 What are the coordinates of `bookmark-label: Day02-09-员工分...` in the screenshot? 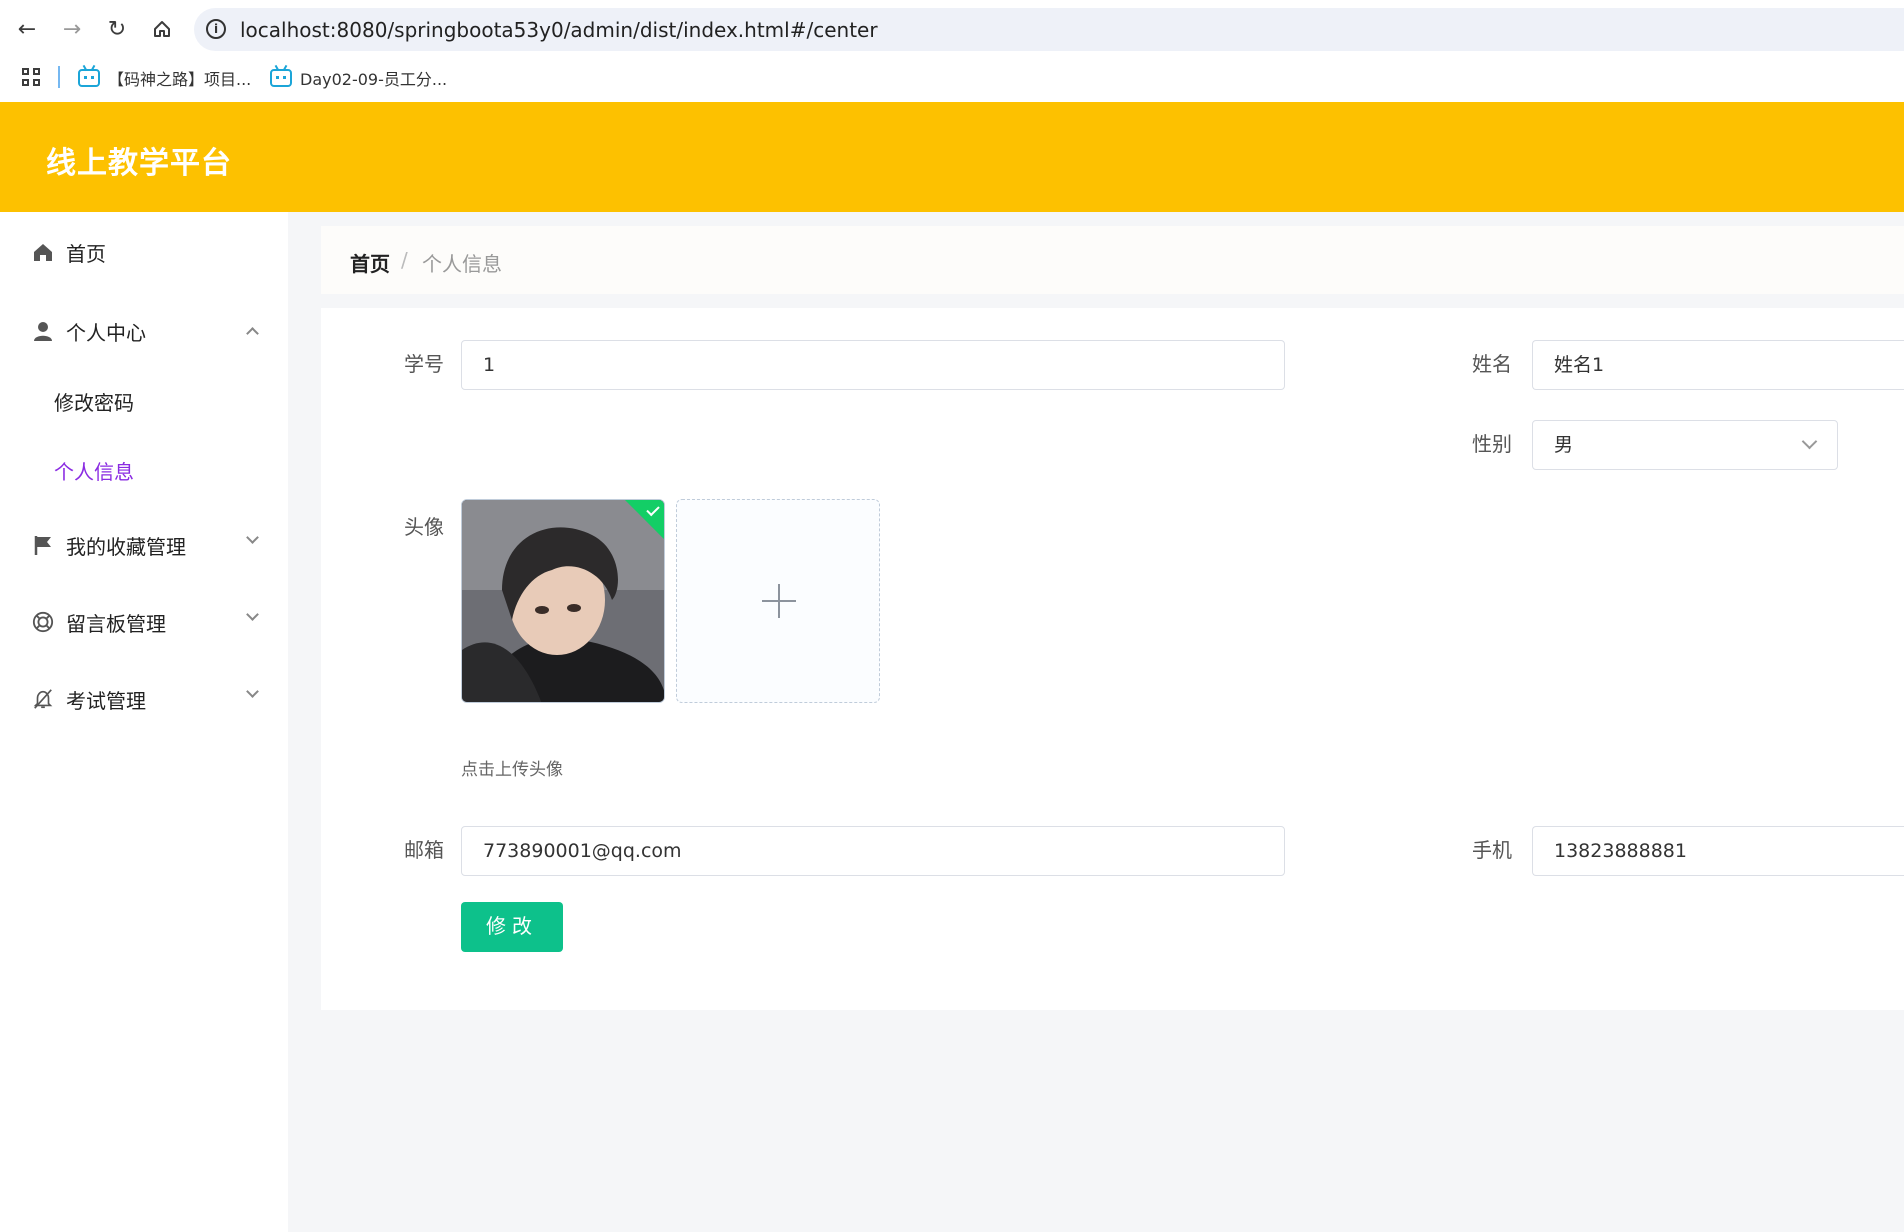 It's located at (374, 79).